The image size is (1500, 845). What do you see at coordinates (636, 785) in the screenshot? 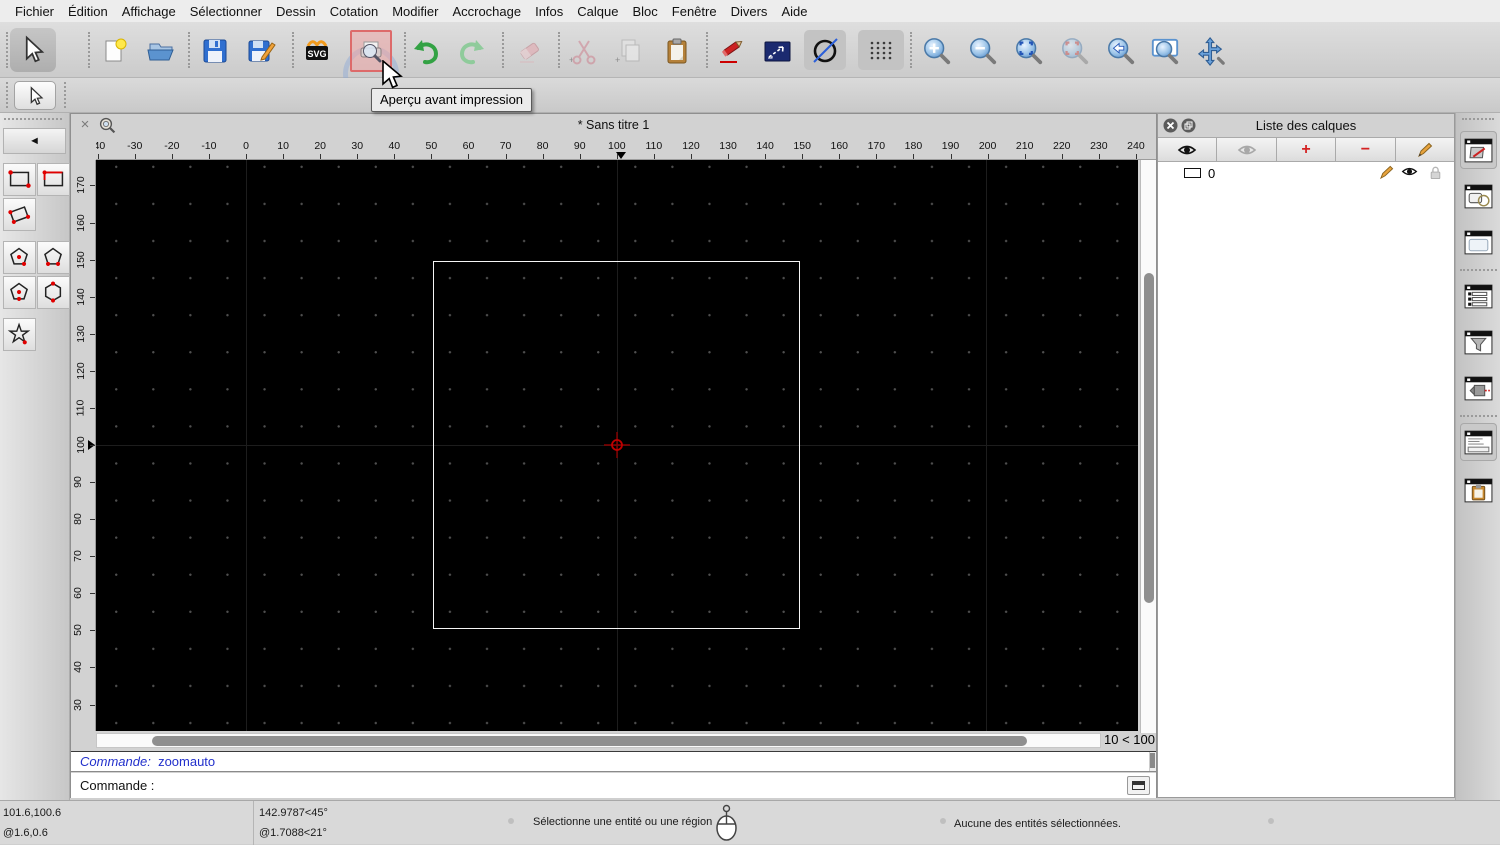
I see `command-input` at bounding box center [636, 785].